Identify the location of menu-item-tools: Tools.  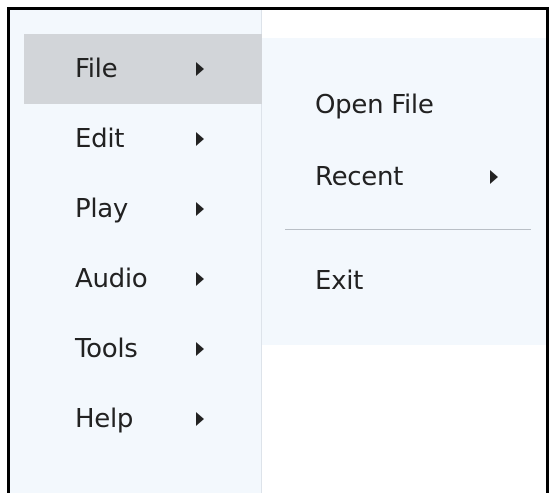
(143, 349).